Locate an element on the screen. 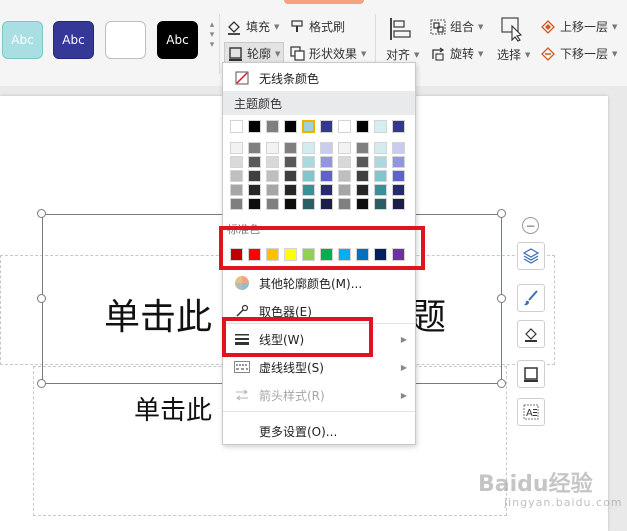  outline-label: 轮廓 is located at coordinates (259, 54).